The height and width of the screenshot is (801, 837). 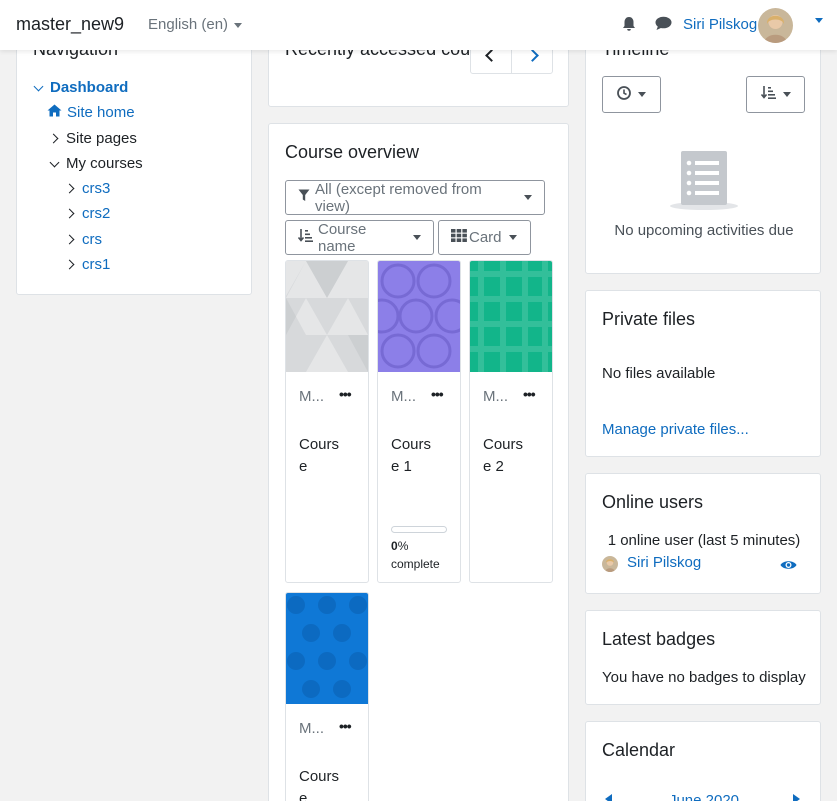 What do you see at coordinates (104, 163) in the screenshot?
I see `nav-item-my-courses-label: My courses` at bounding box center [104, 163].